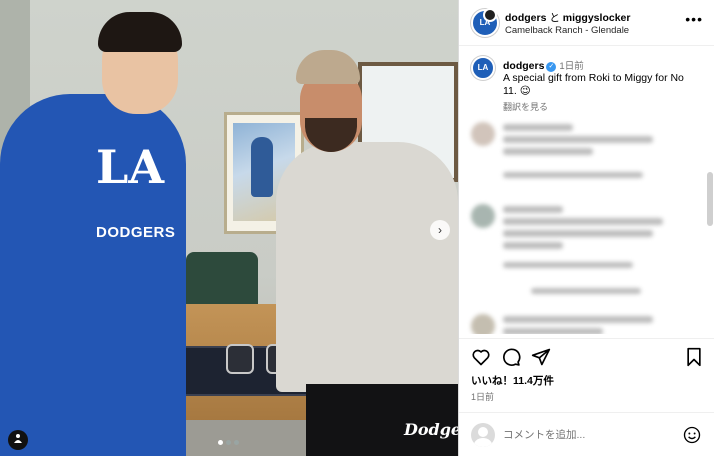 This screenshot has width=714, height=456. Describe the element at coordinates (328, 67) in the screenshot. I see `person-right-cap` at that location.